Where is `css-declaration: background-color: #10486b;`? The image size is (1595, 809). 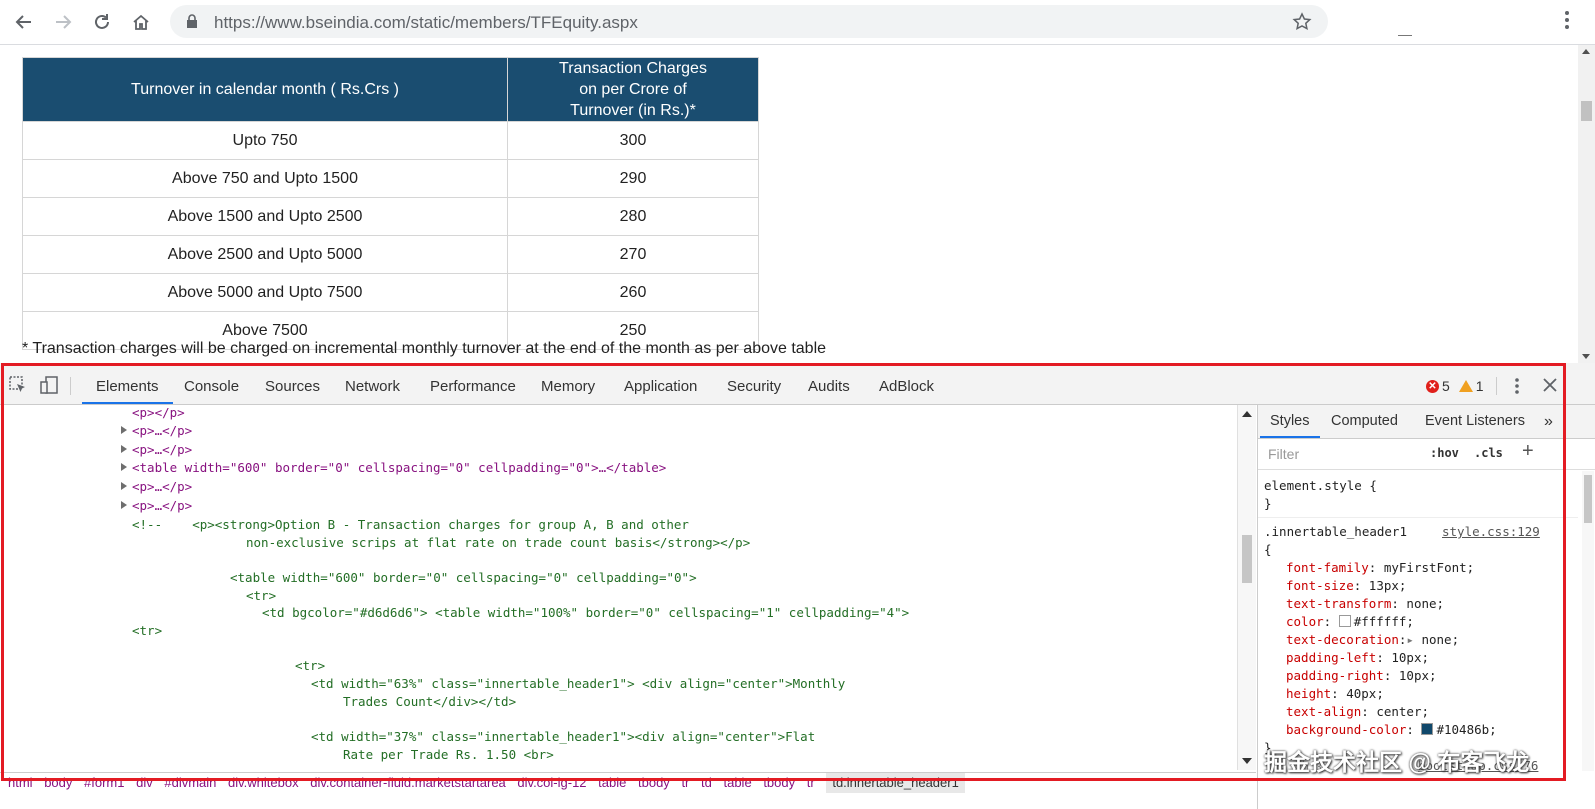
css-declaration: background-color: #10486b; is located at coordinates (1391, 729).